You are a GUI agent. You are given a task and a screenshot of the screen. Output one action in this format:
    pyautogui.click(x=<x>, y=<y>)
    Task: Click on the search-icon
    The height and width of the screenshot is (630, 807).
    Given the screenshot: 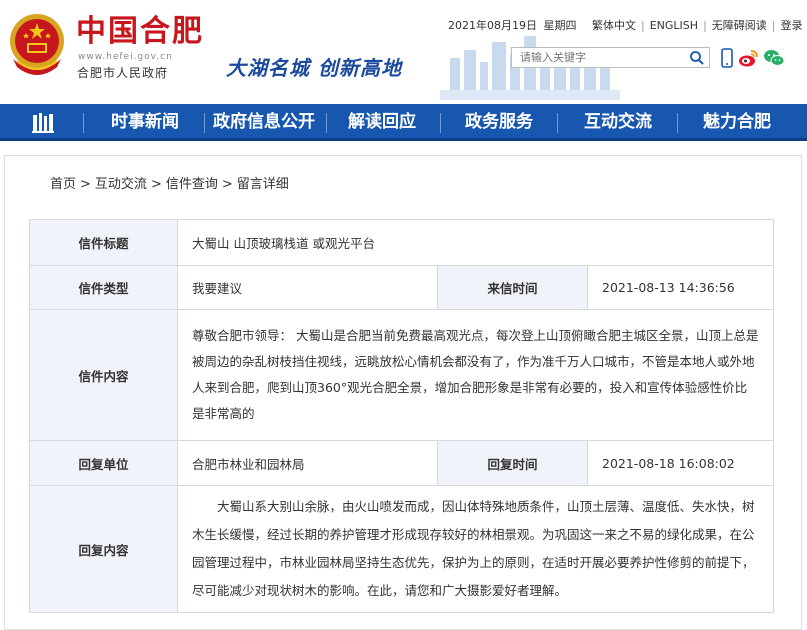 What is the action you would take?
    pyautogui.click(x=697, y=58)
    